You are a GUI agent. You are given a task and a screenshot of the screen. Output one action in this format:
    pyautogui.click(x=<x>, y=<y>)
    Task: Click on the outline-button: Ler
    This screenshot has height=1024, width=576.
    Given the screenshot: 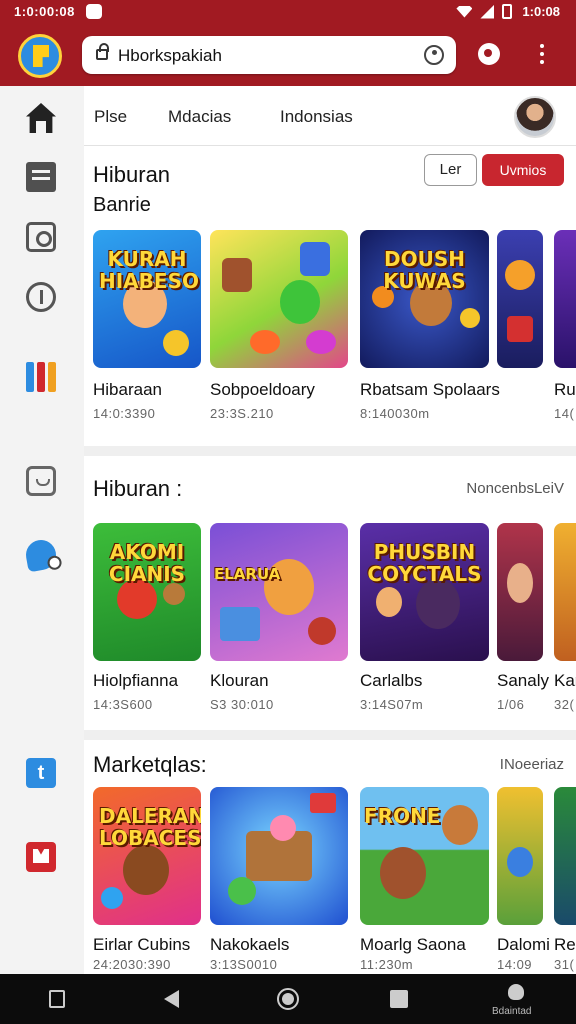 What is the action you would take?
    pyautogui.click(x=450, y=170)
    